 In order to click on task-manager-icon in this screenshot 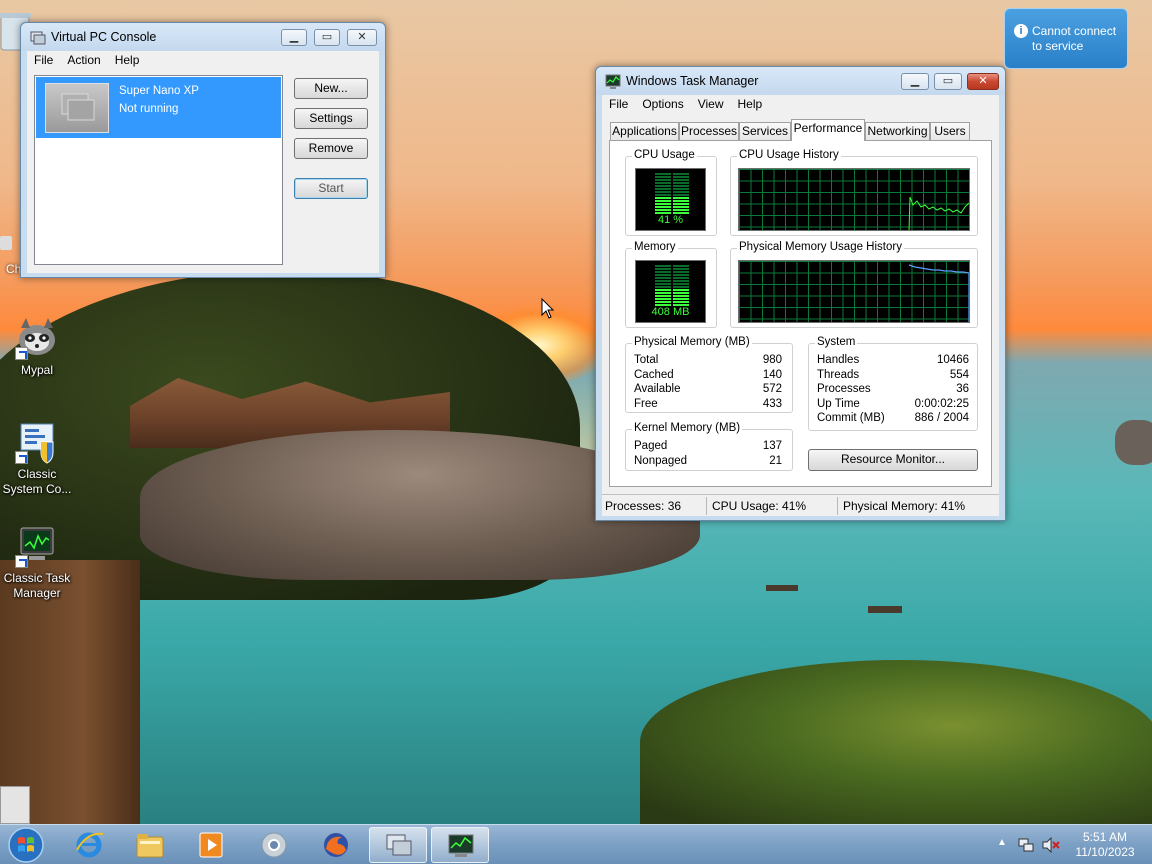, I will do `click(461, 845)`.